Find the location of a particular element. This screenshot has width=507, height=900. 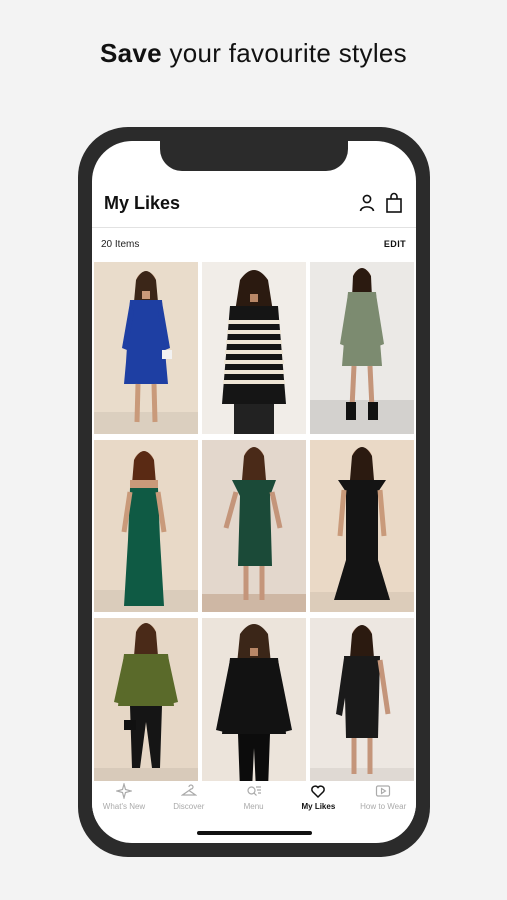

headline-rest: your favourite styles is located at coordinates (288, 53).